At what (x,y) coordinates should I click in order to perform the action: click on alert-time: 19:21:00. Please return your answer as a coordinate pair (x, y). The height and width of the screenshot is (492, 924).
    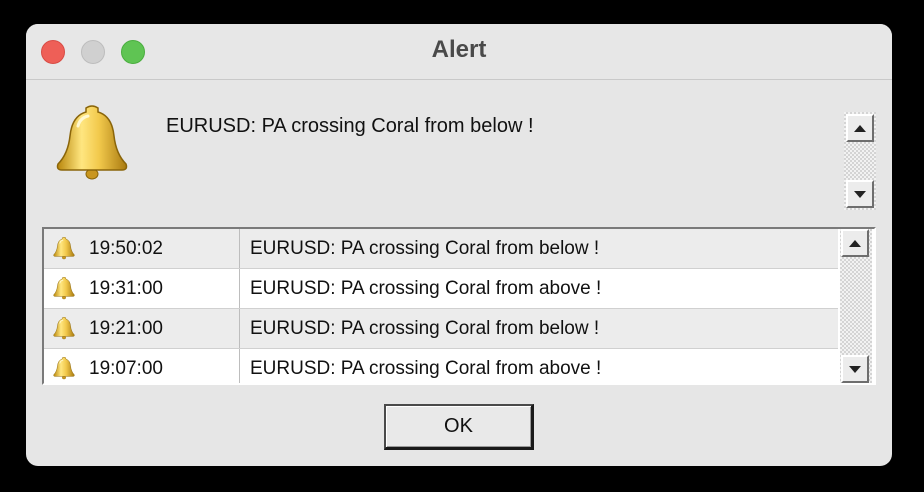
    Looking at the image, I should click on (126, 328).